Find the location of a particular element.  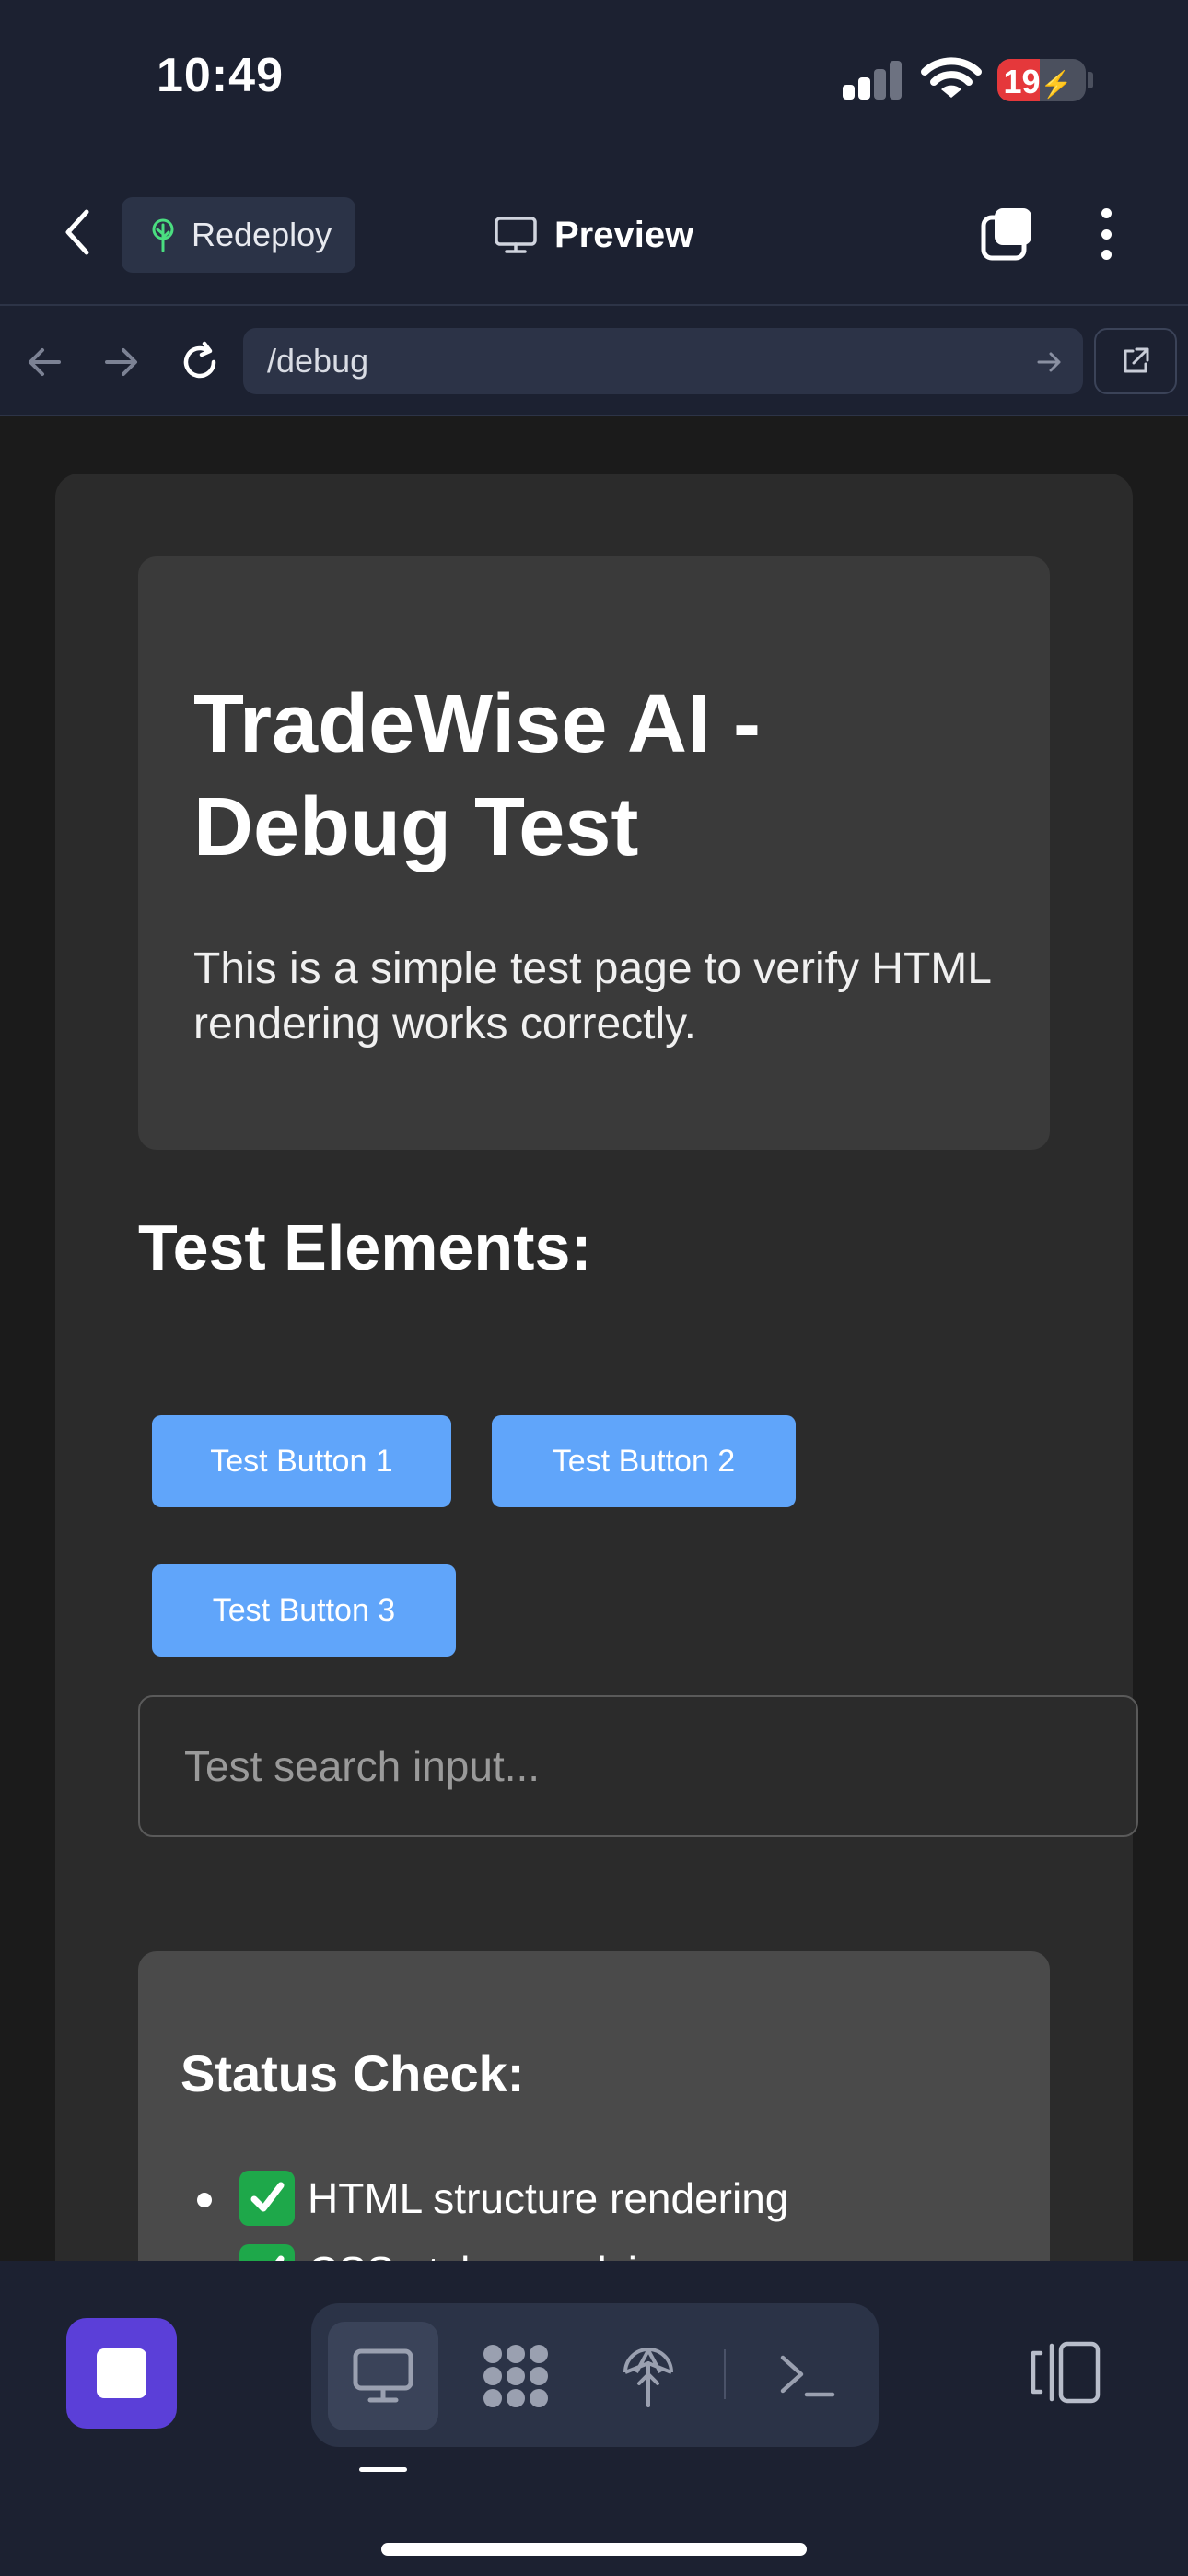

test-button-1: Test Button 1 is located at coordinates (301, 1461).